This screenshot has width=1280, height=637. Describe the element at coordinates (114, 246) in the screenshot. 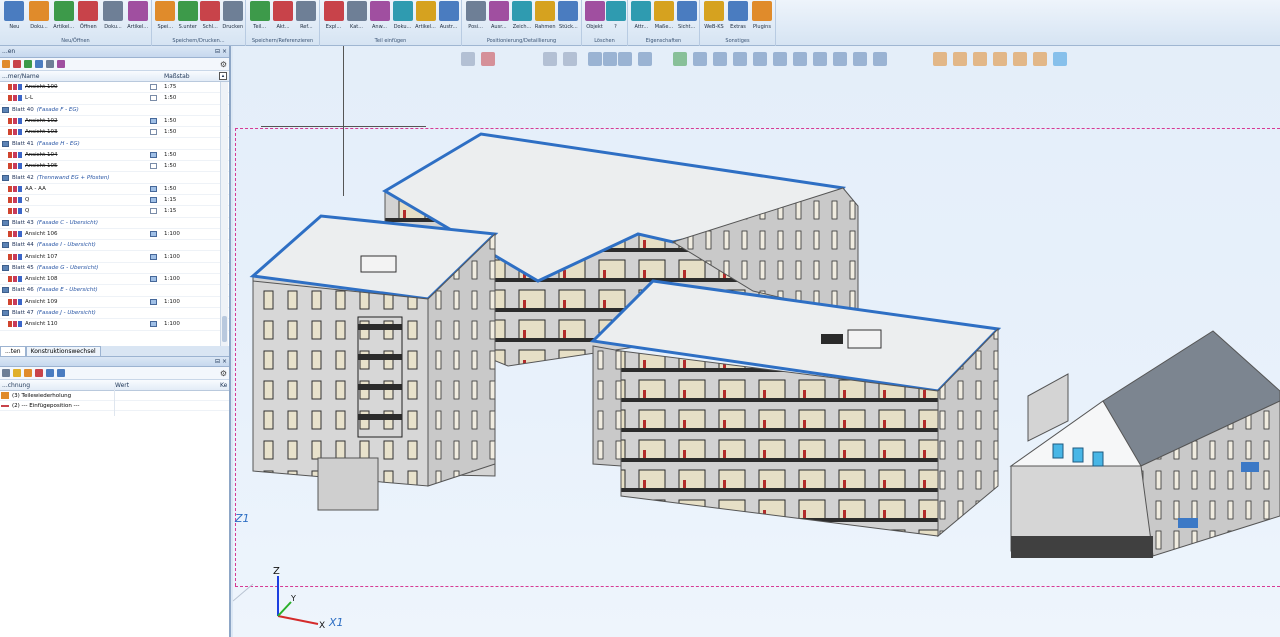

I see `tree-sheet-row: Blatt 44 (Fasade I - Übersicht)` at that location.